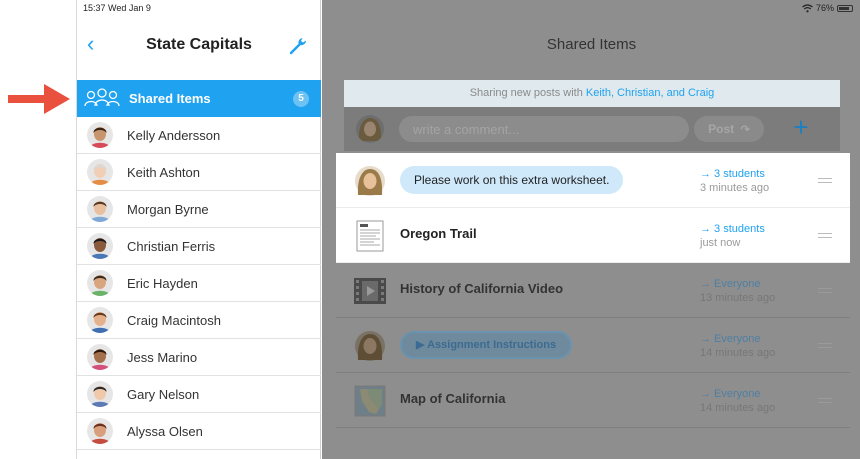 Image resolution: width=860 pixels, height=459 pixels. I want to click on post-button-label: Post, so click(721, 129).